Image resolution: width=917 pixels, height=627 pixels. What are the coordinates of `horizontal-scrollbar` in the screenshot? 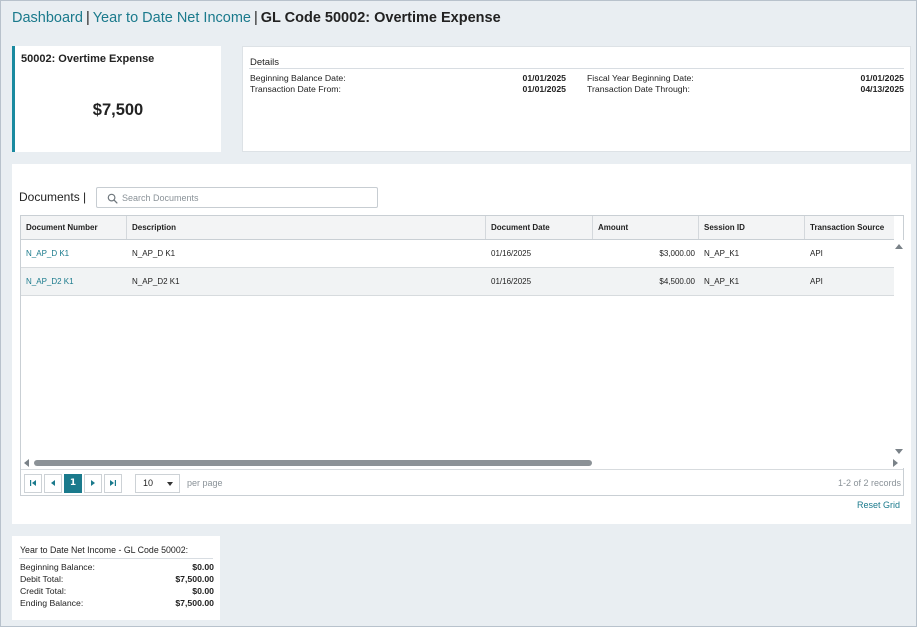 It's located at (462, 463).